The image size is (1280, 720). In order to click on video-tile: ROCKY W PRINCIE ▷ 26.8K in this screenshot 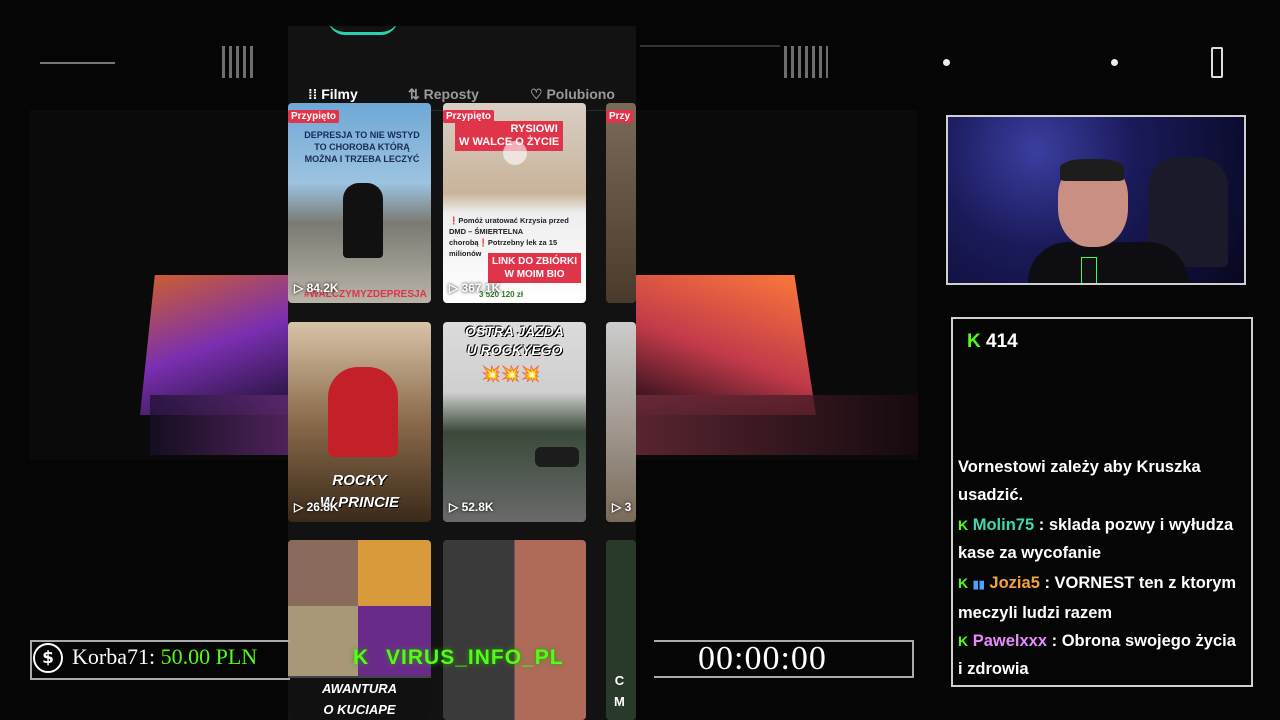, I will do `click(359, 422)`.